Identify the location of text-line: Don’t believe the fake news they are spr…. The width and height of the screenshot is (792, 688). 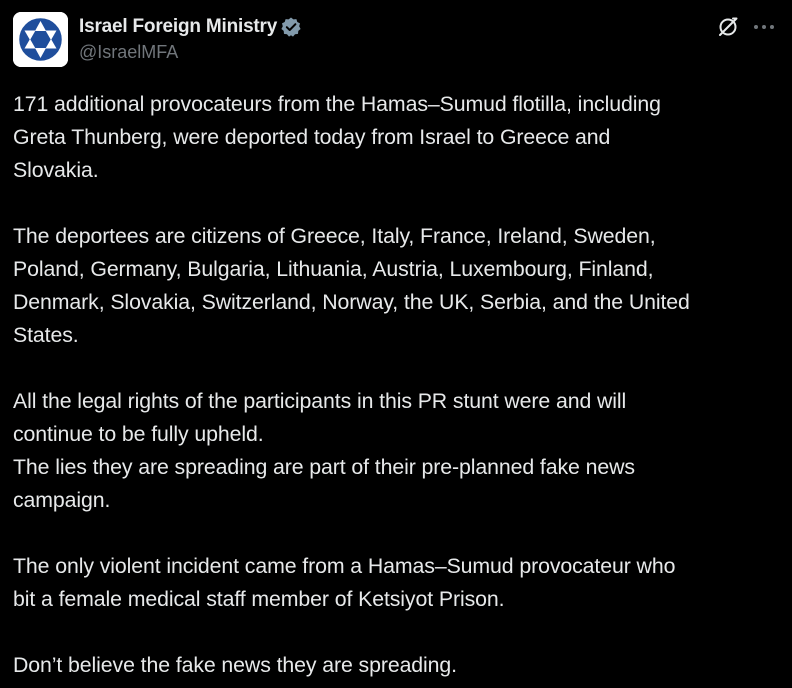
(235, 665).